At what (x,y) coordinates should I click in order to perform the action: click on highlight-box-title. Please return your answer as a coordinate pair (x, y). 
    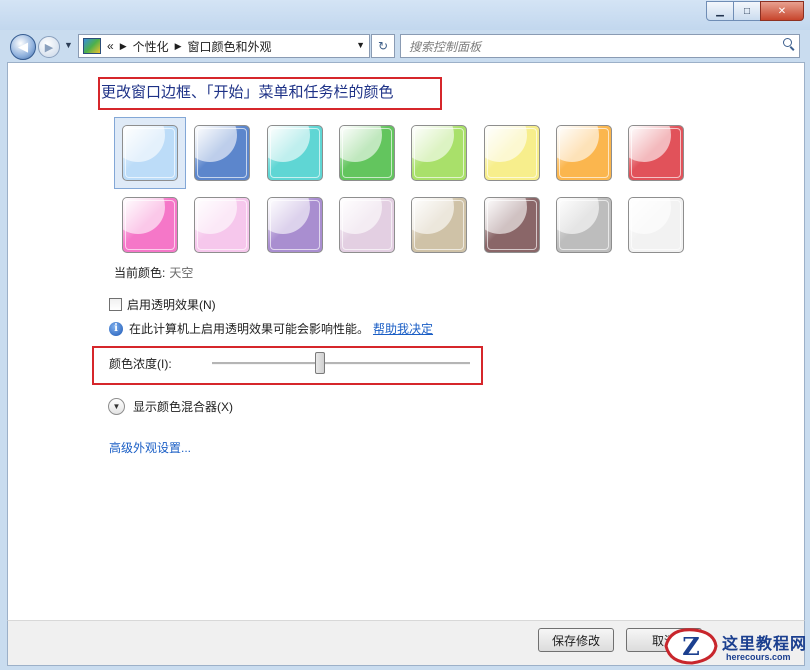
    Looking at the image, I should click on (270, 93).